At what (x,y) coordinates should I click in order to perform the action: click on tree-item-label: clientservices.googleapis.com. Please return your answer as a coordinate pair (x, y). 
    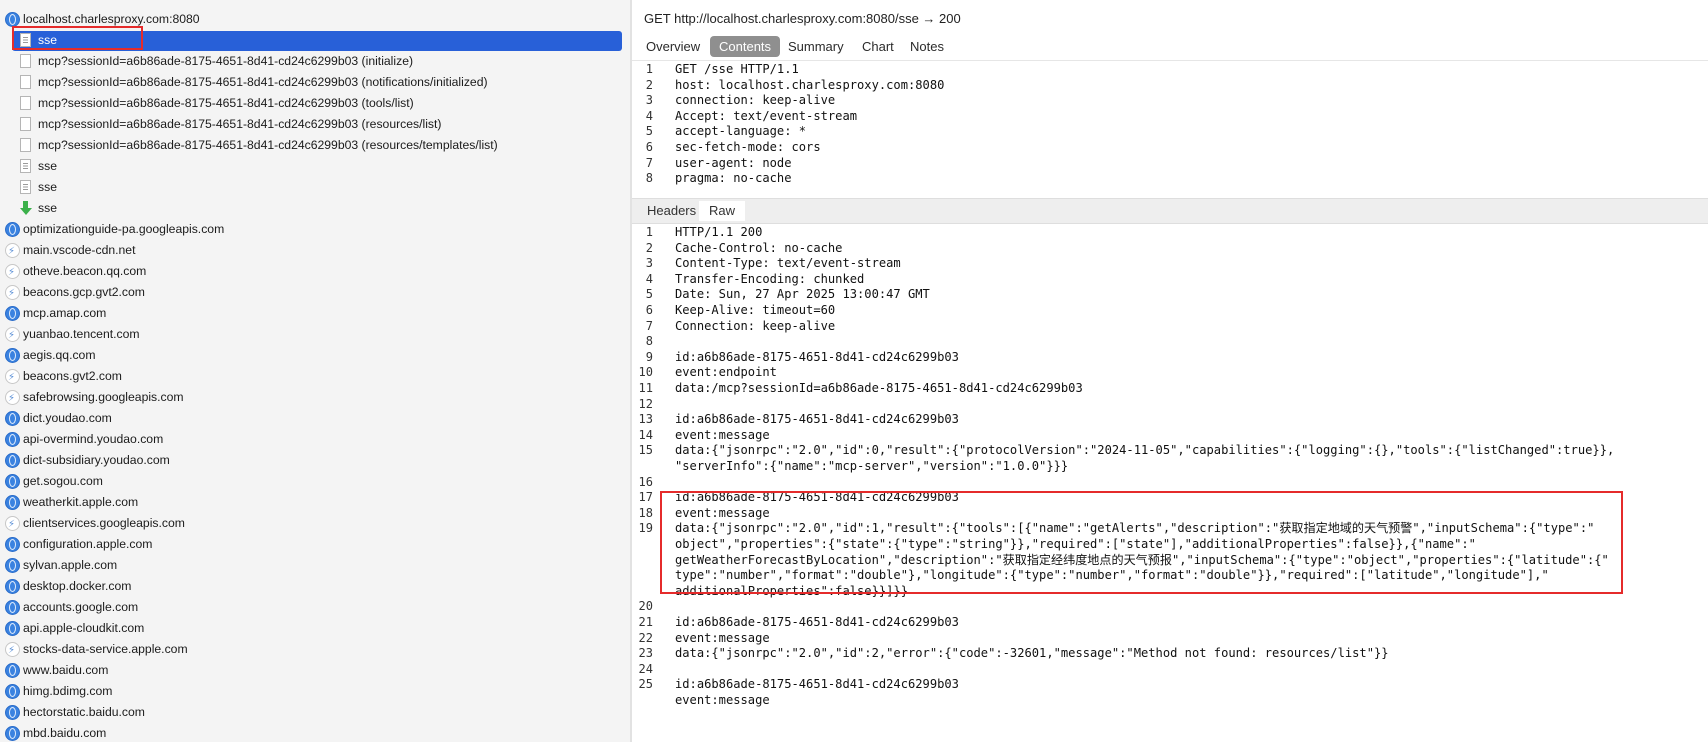
    Looking at the image, I should click on (104, 523).